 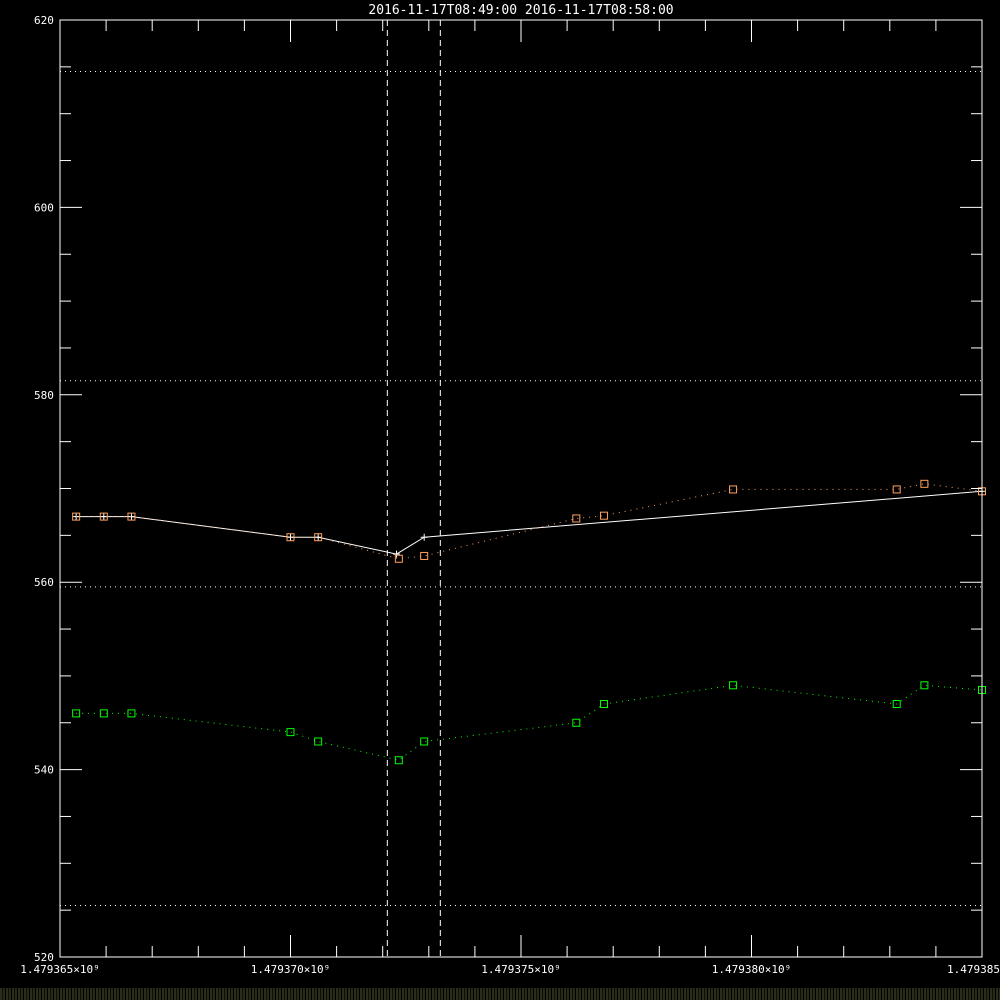 I want to click on xtick-label-1: 1.479370×10⁹, so click(x=290, y=969).